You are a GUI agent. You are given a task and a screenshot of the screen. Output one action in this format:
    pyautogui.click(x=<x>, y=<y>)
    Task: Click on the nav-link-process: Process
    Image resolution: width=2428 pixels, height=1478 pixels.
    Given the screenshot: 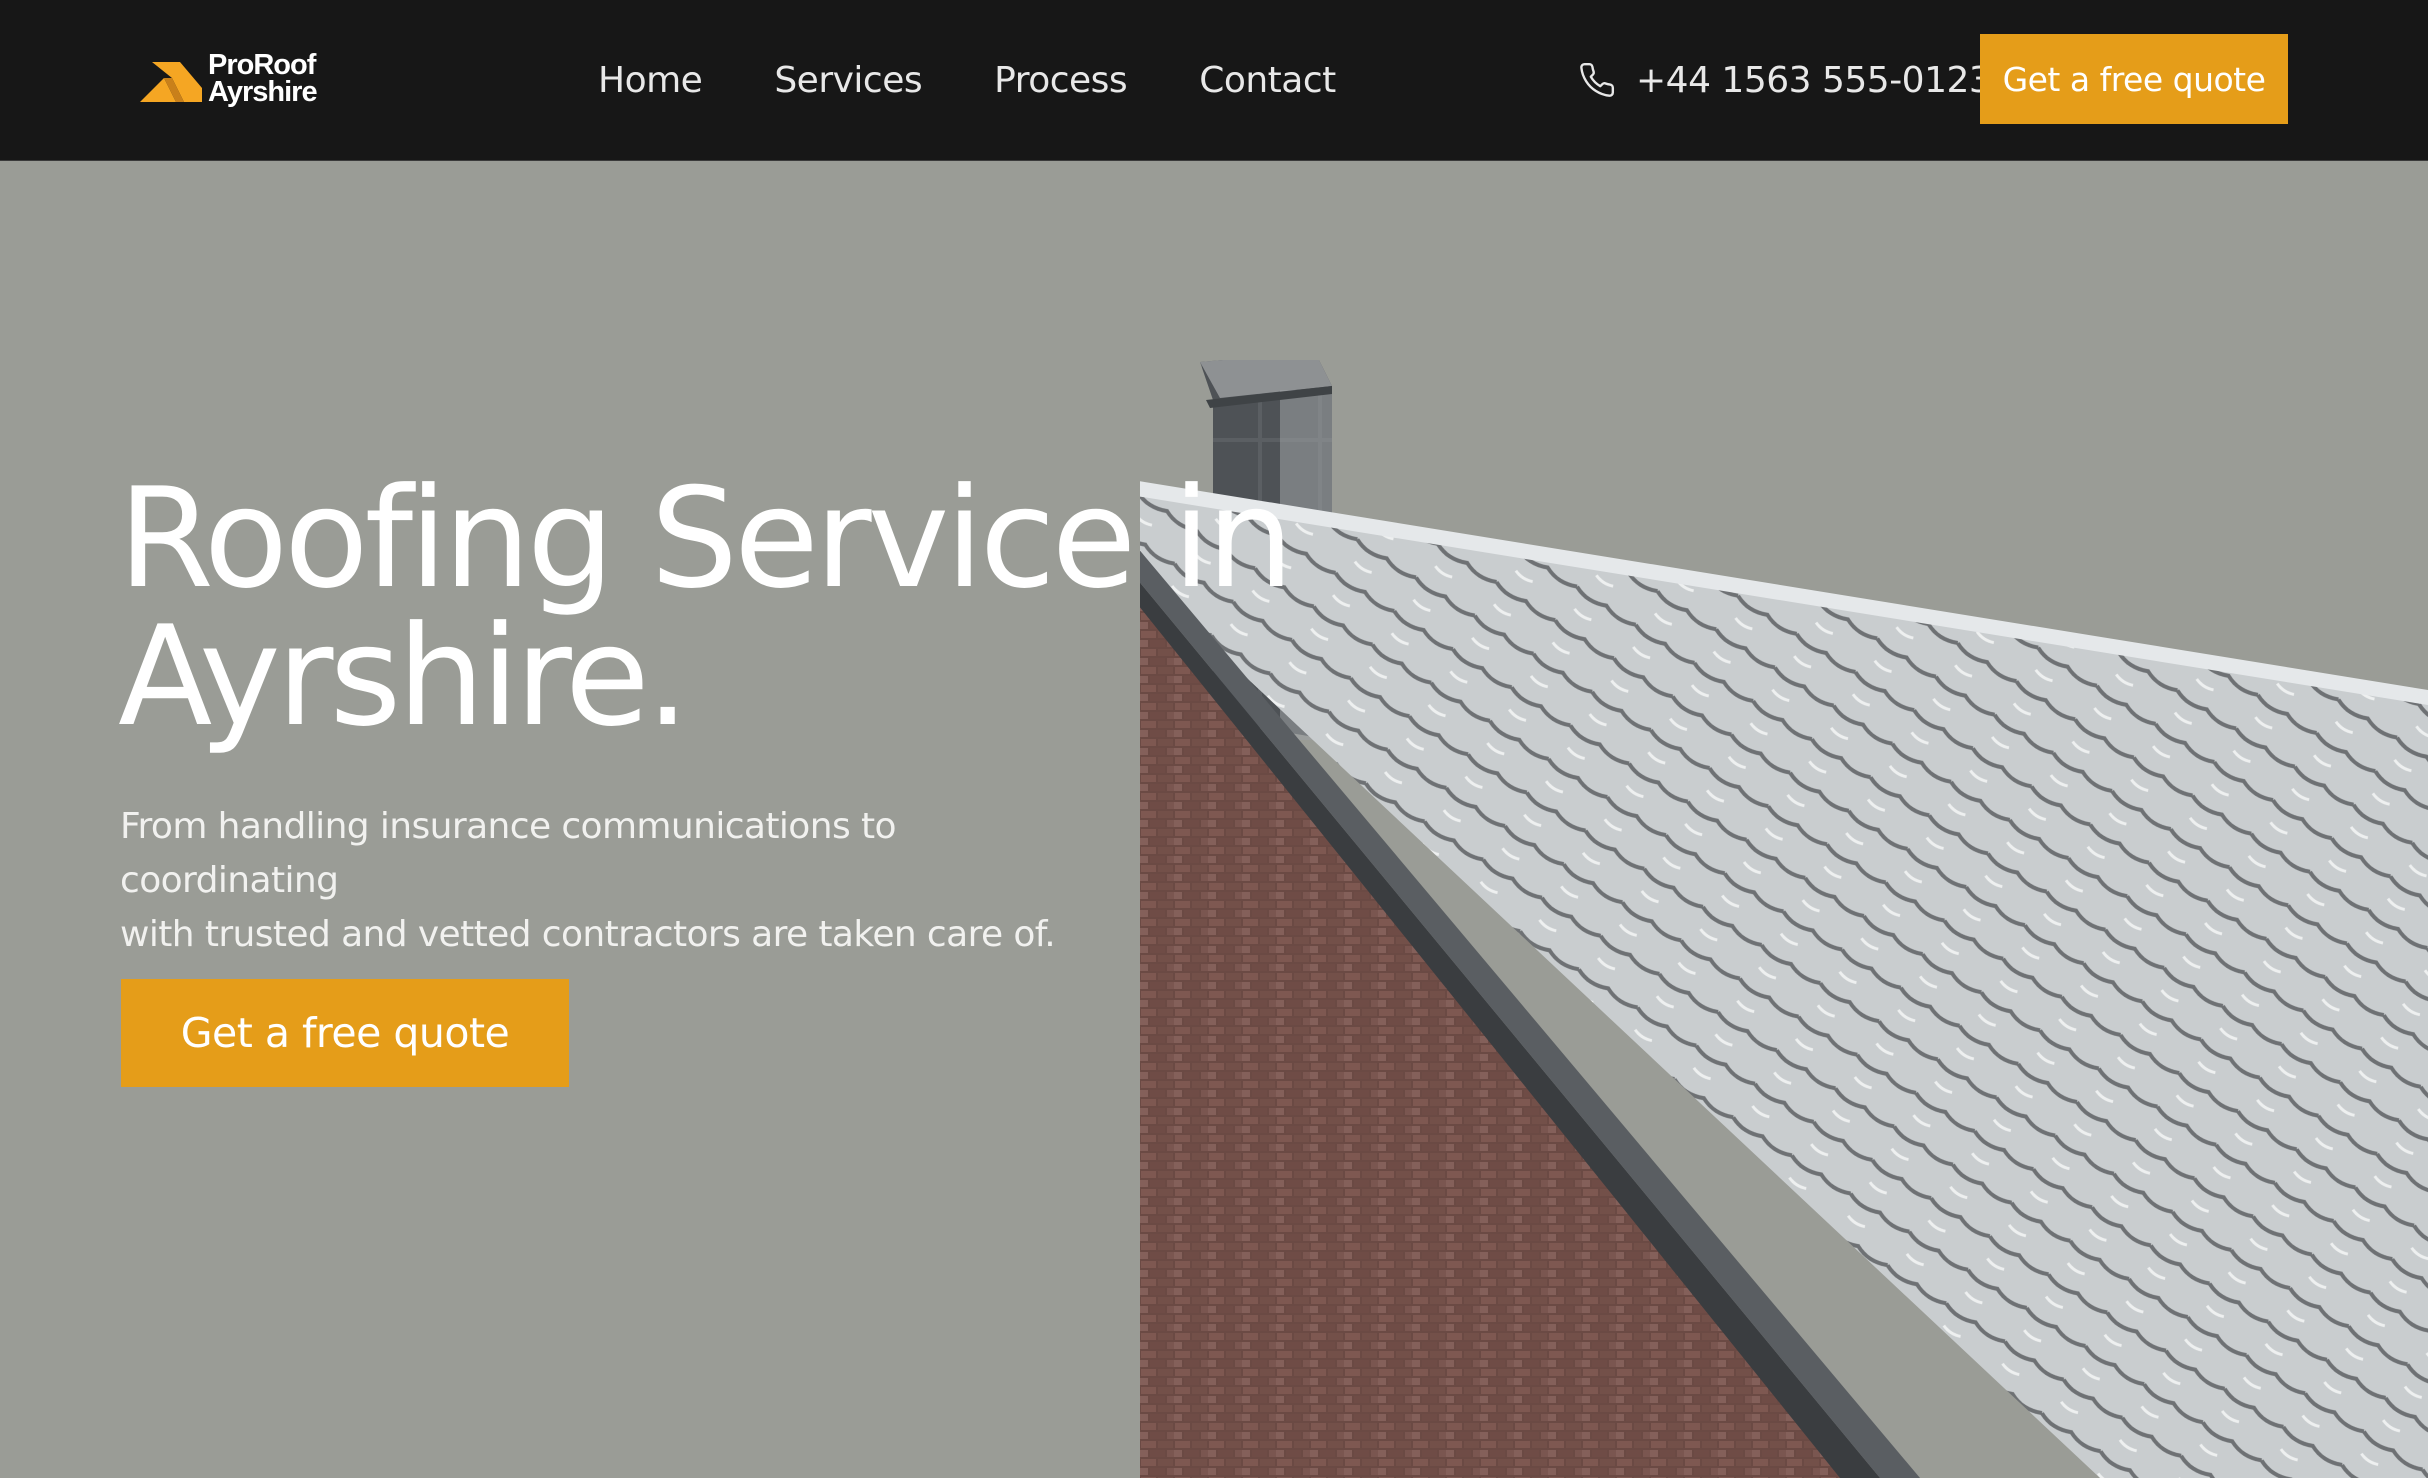 What is the action you would take?
    pyautogui.click(x=1061, y=80)
    